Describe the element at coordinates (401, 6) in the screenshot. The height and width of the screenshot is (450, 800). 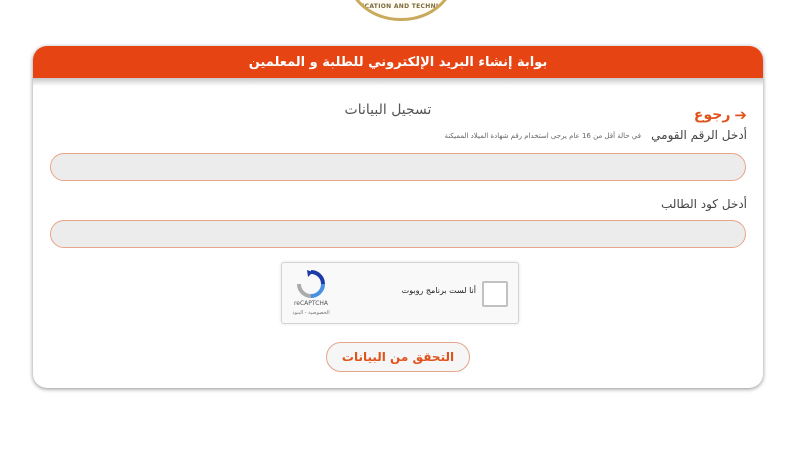
I see `logo-text: EDUCATION AND TECHNICAL` at that location.